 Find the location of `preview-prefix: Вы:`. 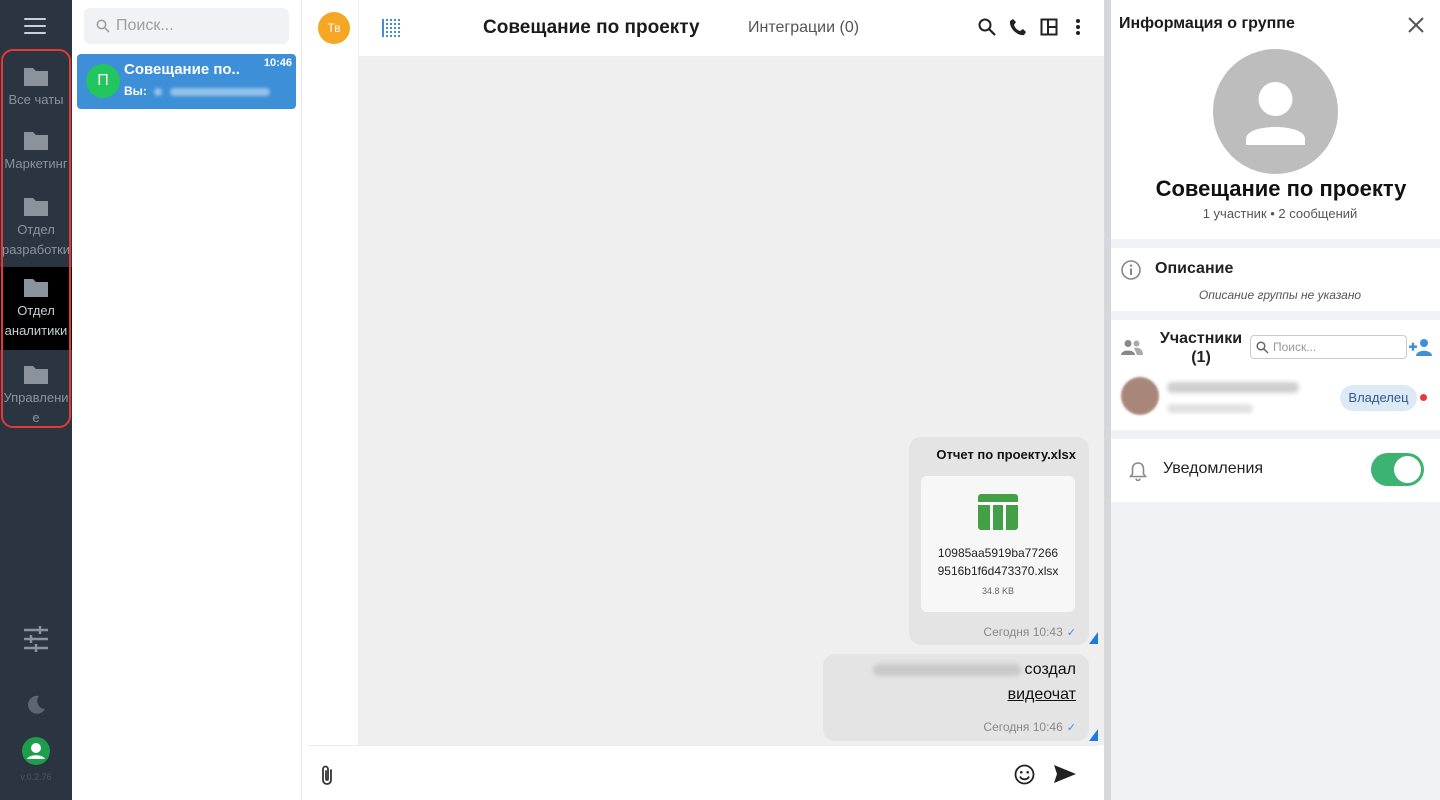

preview-prefix: Вы: is located at coordinates (135, 91).